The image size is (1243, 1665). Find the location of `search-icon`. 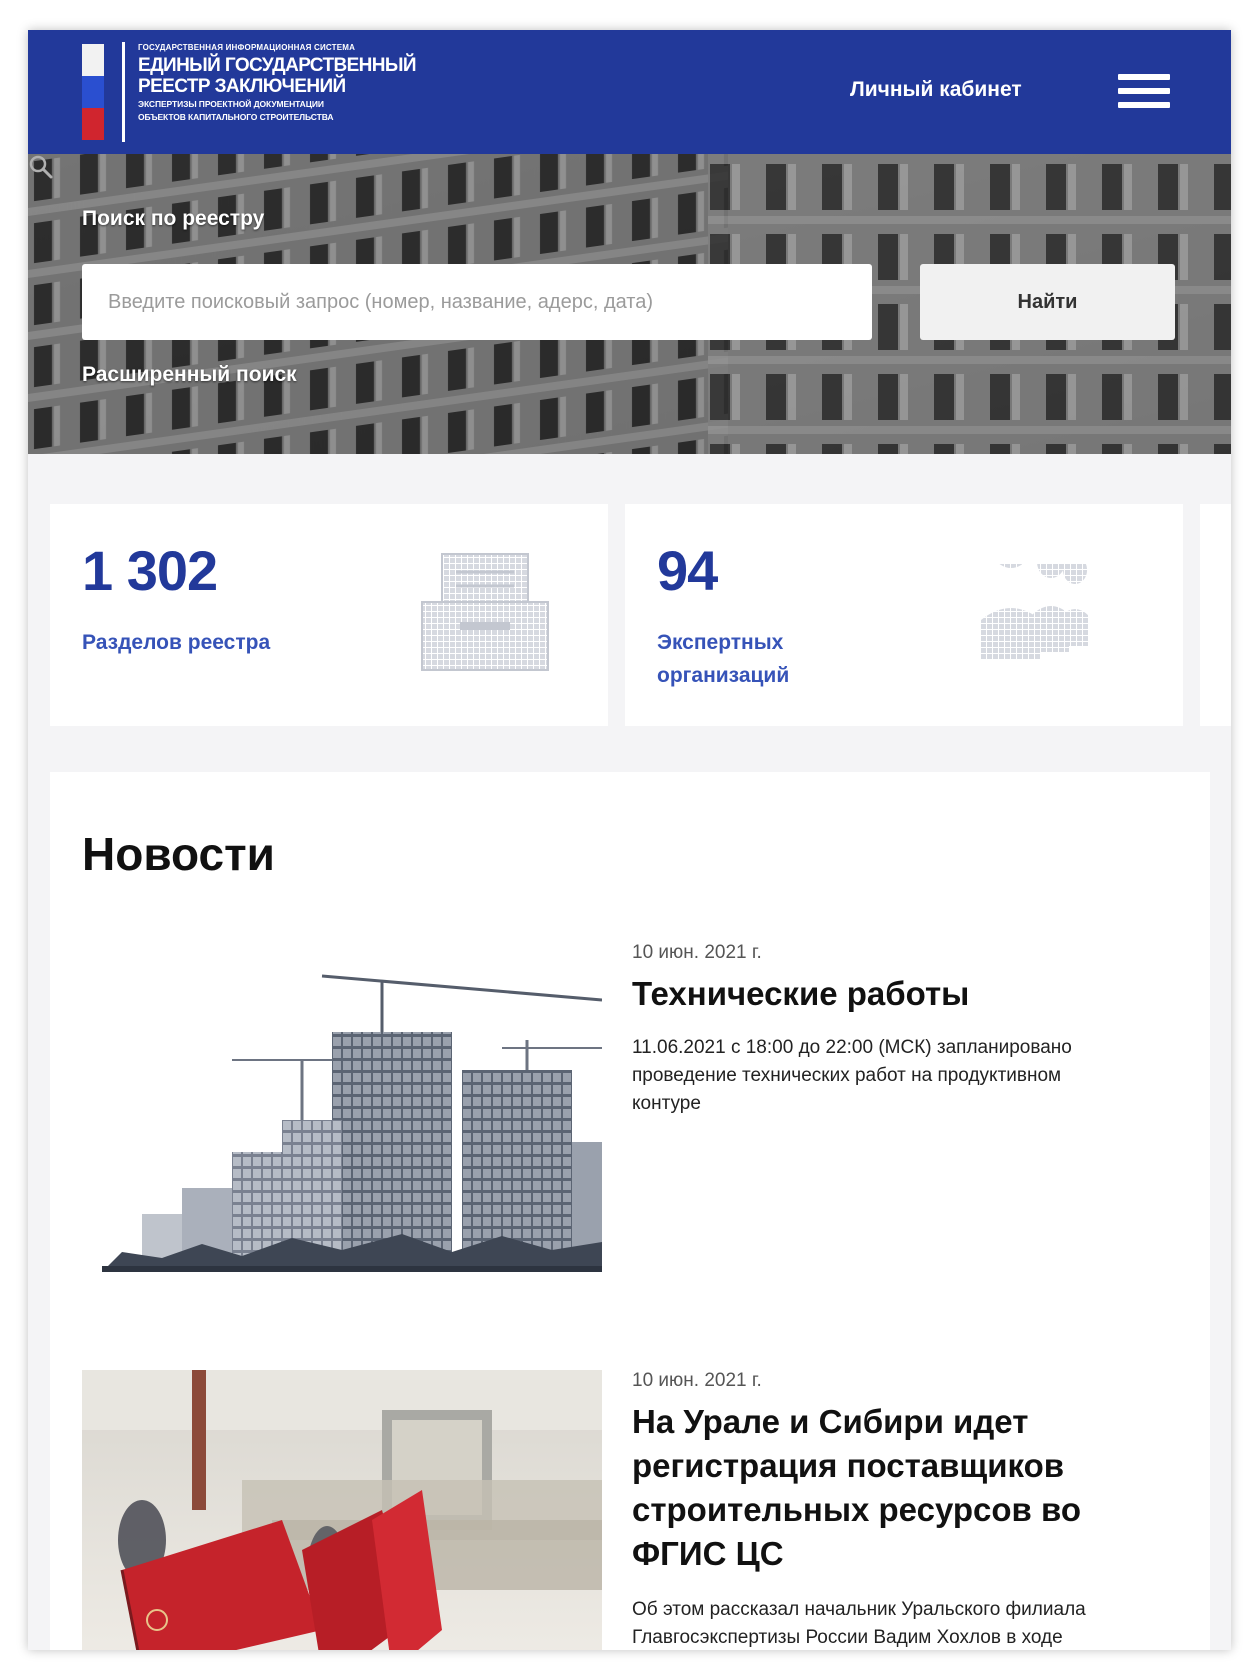

search-icon is located at coordinates (41, 167).